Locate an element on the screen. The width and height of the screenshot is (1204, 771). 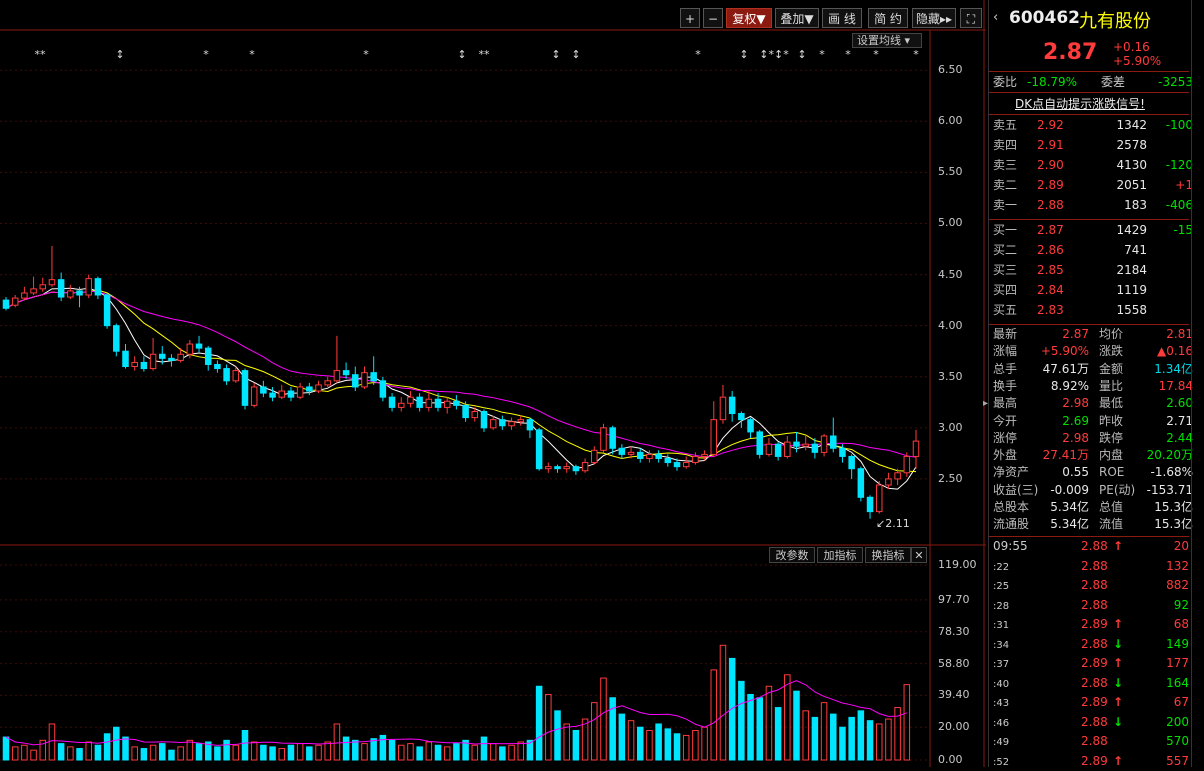
bids-row: 买四 2.84 1119 is located at coordinates (1093, 290).